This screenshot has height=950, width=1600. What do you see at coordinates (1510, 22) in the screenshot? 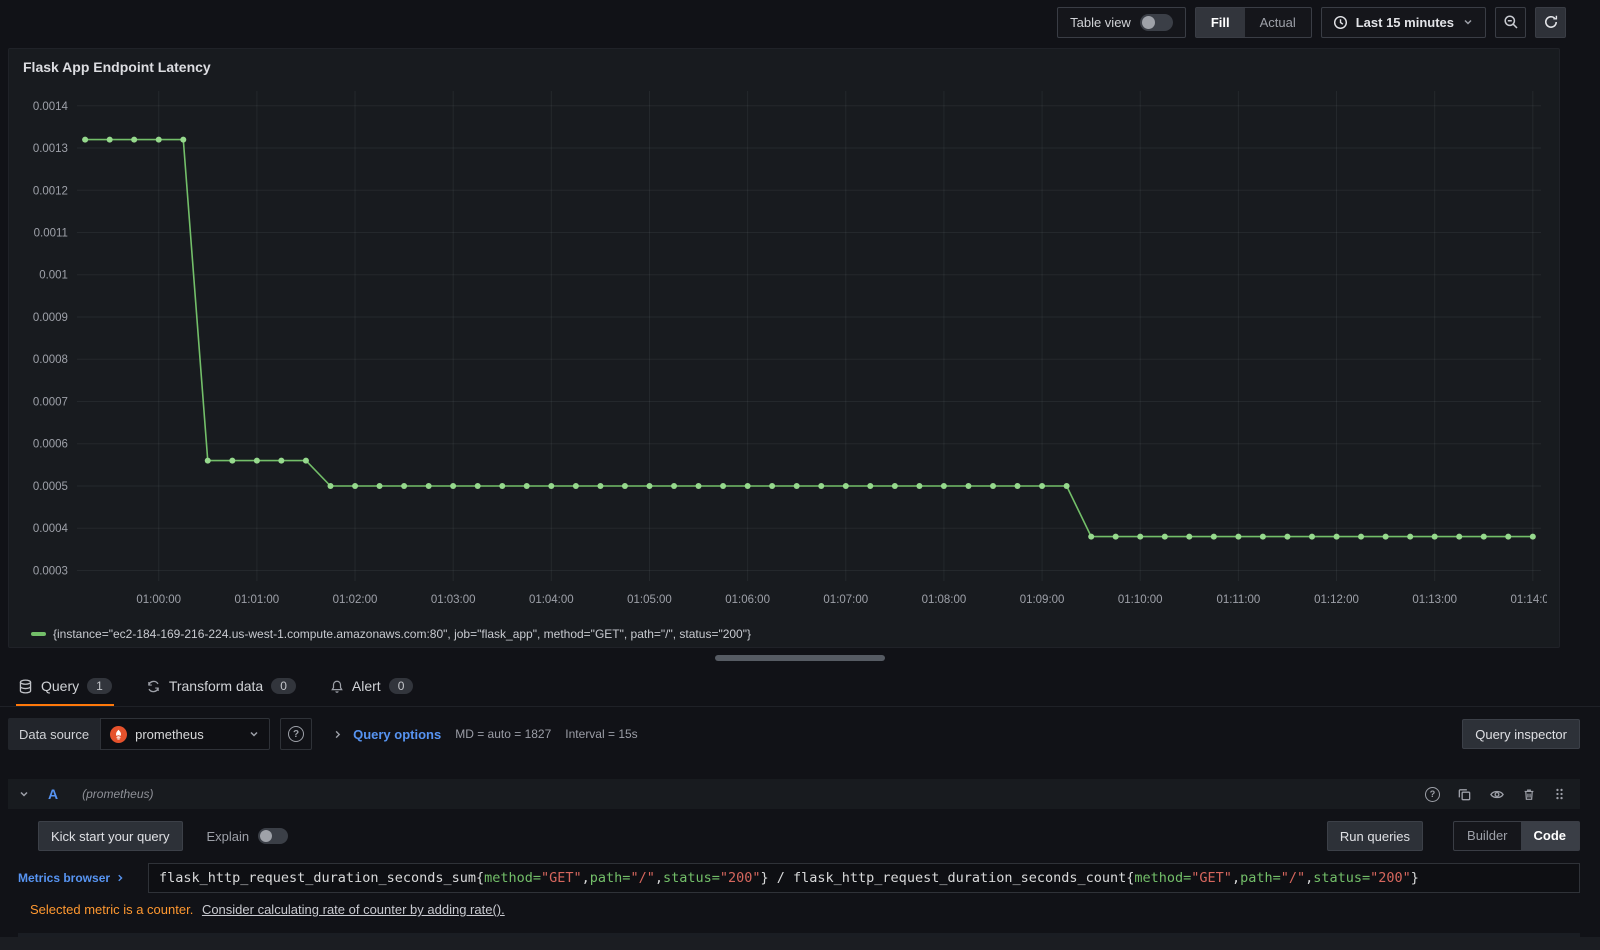
I see `zoom-out-button` at bounding box center [1510, 22].